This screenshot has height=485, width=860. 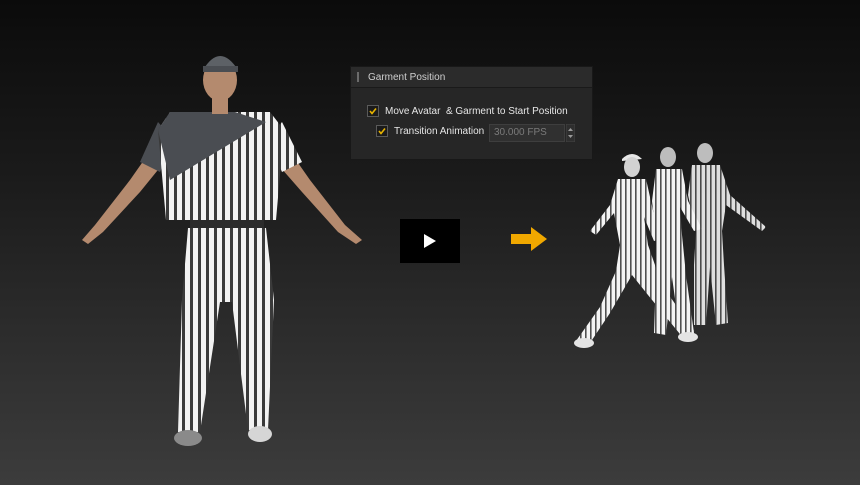 What do you see at coordinates (471, 77) in the screenshot?
I see `panel-header: Garment Position` at bounding box center [471, 77].